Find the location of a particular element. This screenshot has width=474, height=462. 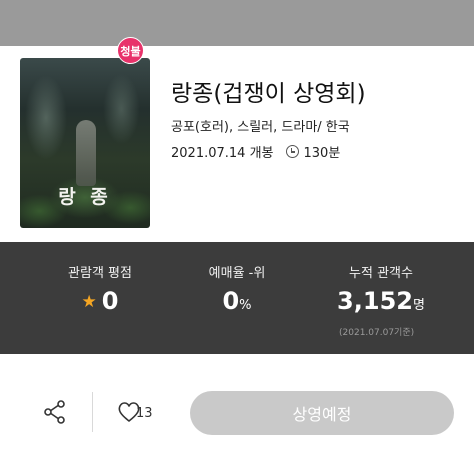

cumulative-audience-label: 누적 관객수 is located at coordinates (381, 273).